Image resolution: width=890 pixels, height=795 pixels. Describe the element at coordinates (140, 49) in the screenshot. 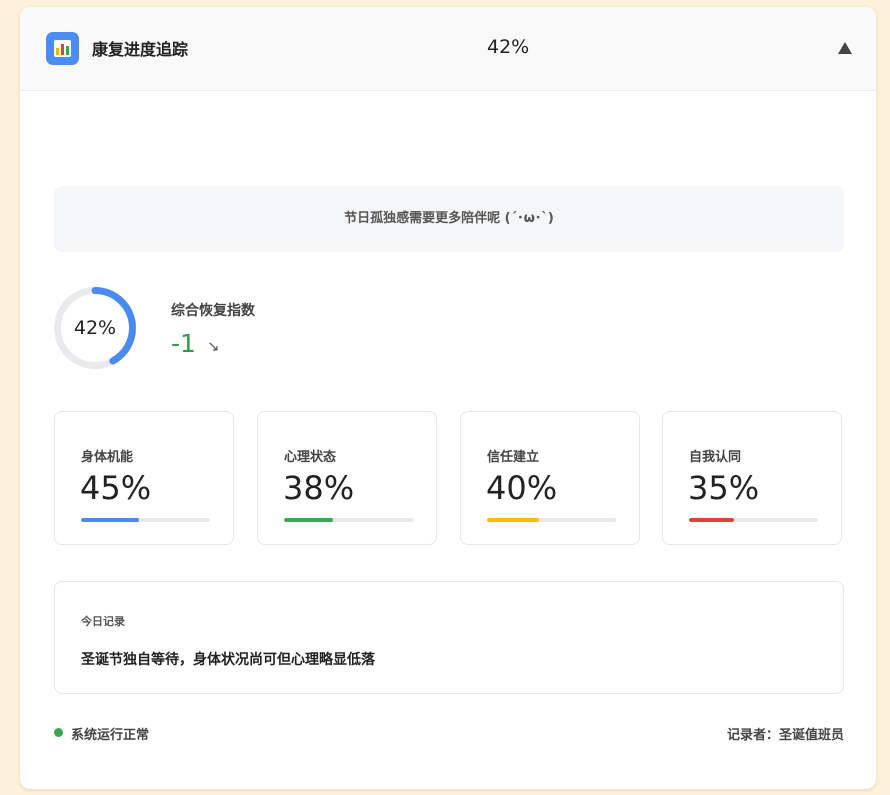

I see `page-title: 康复进度追踪` at that location.